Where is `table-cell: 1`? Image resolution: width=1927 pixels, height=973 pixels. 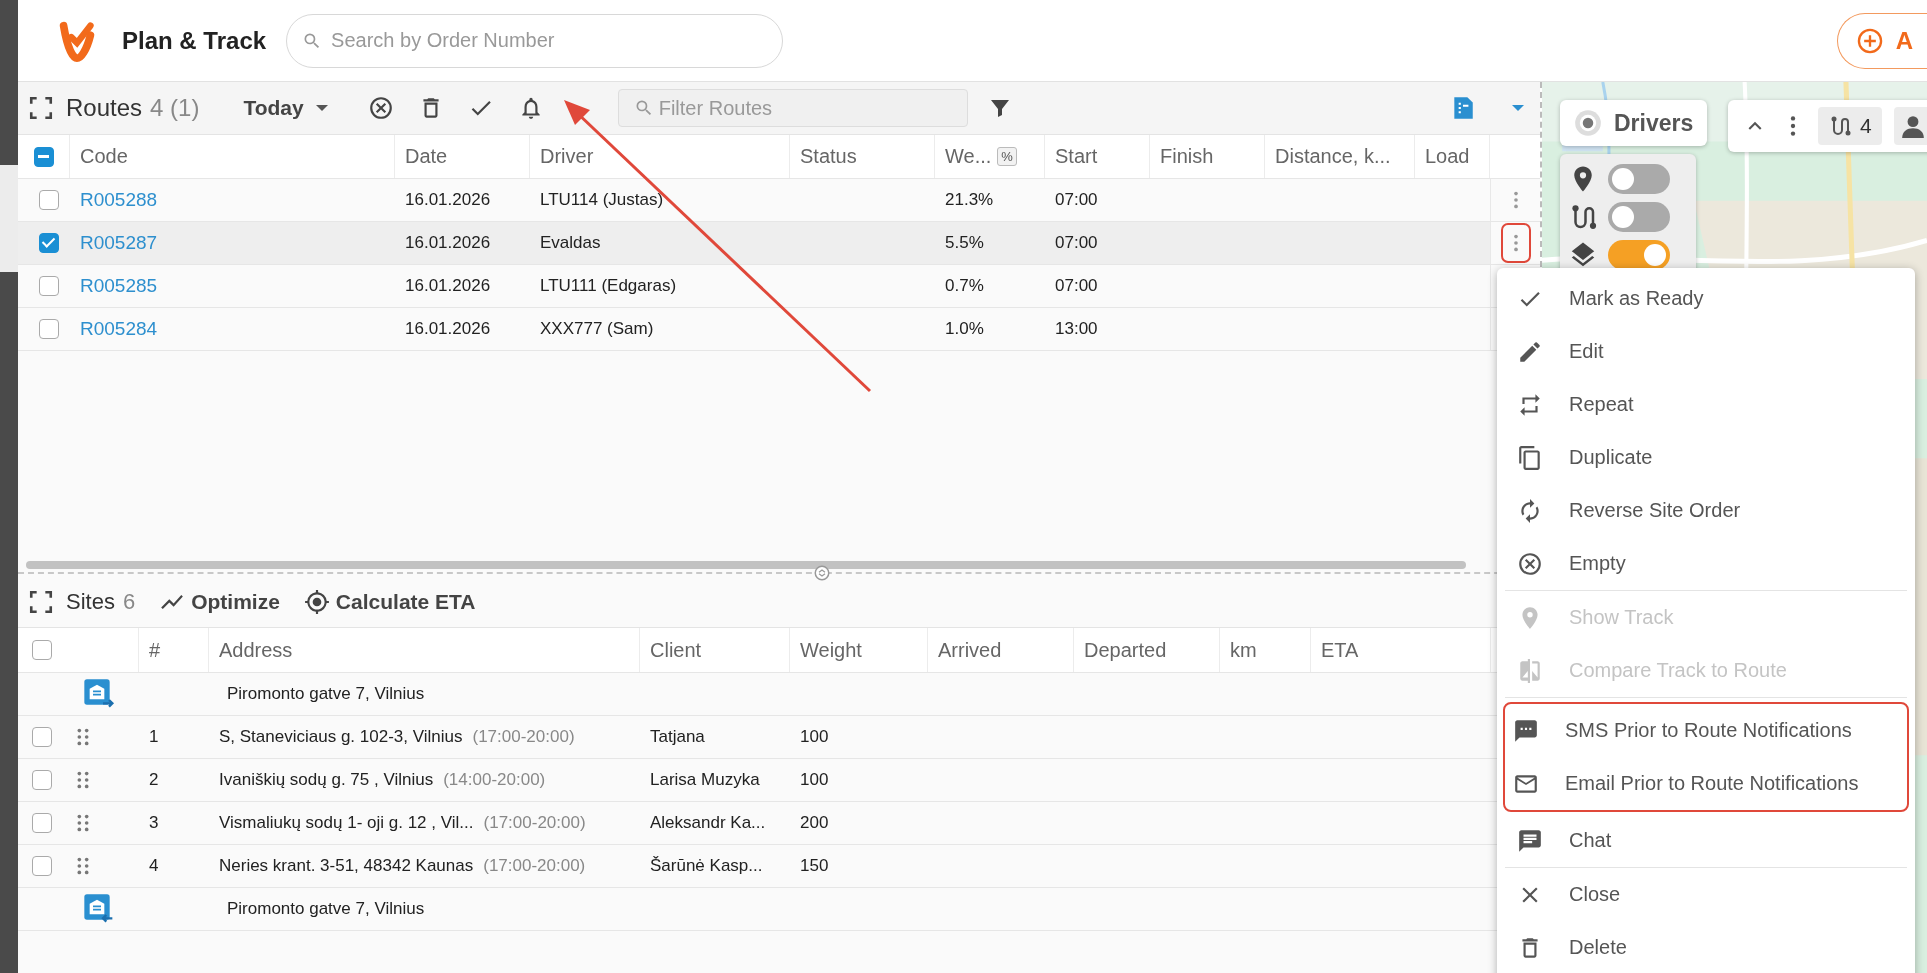
table-cell: 1 is located at coordinates (154, 737).